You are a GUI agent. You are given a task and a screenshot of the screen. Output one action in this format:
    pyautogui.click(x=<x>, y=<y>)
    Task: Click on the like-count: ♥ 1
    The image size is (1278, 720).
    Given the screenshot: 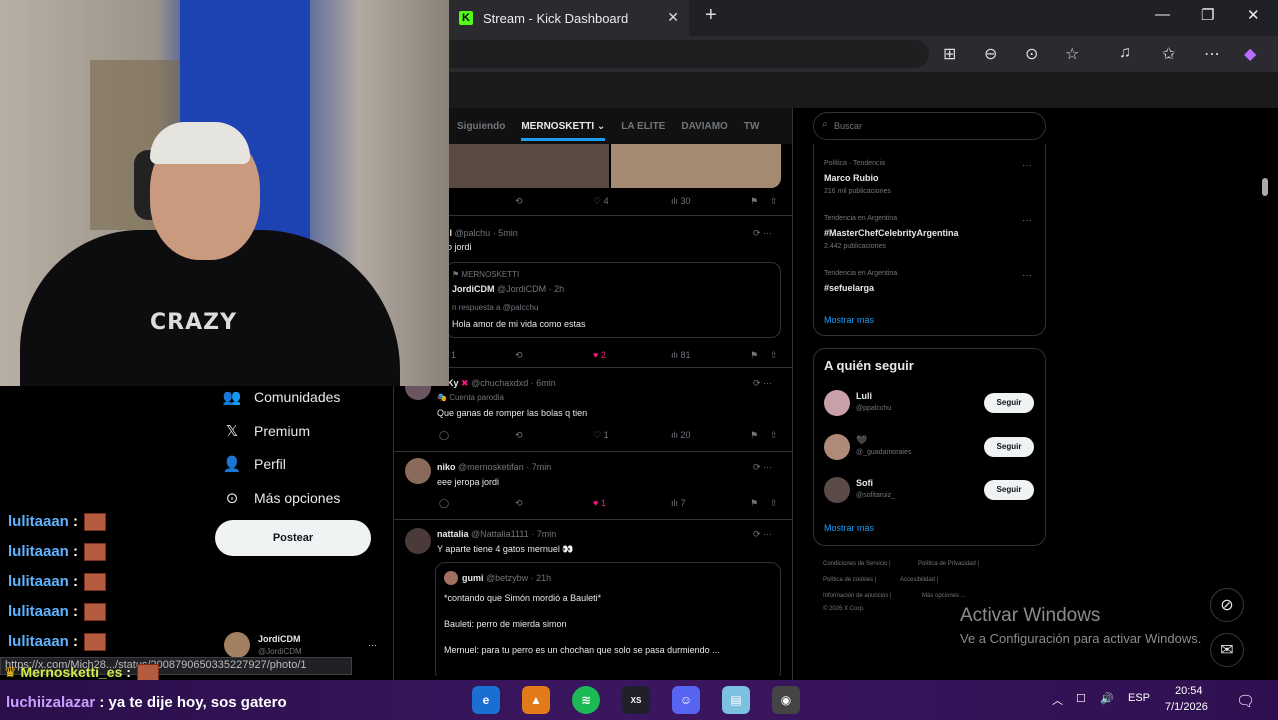 What is the action you would take?
    pyautogui.click(x=599, y=503)
    